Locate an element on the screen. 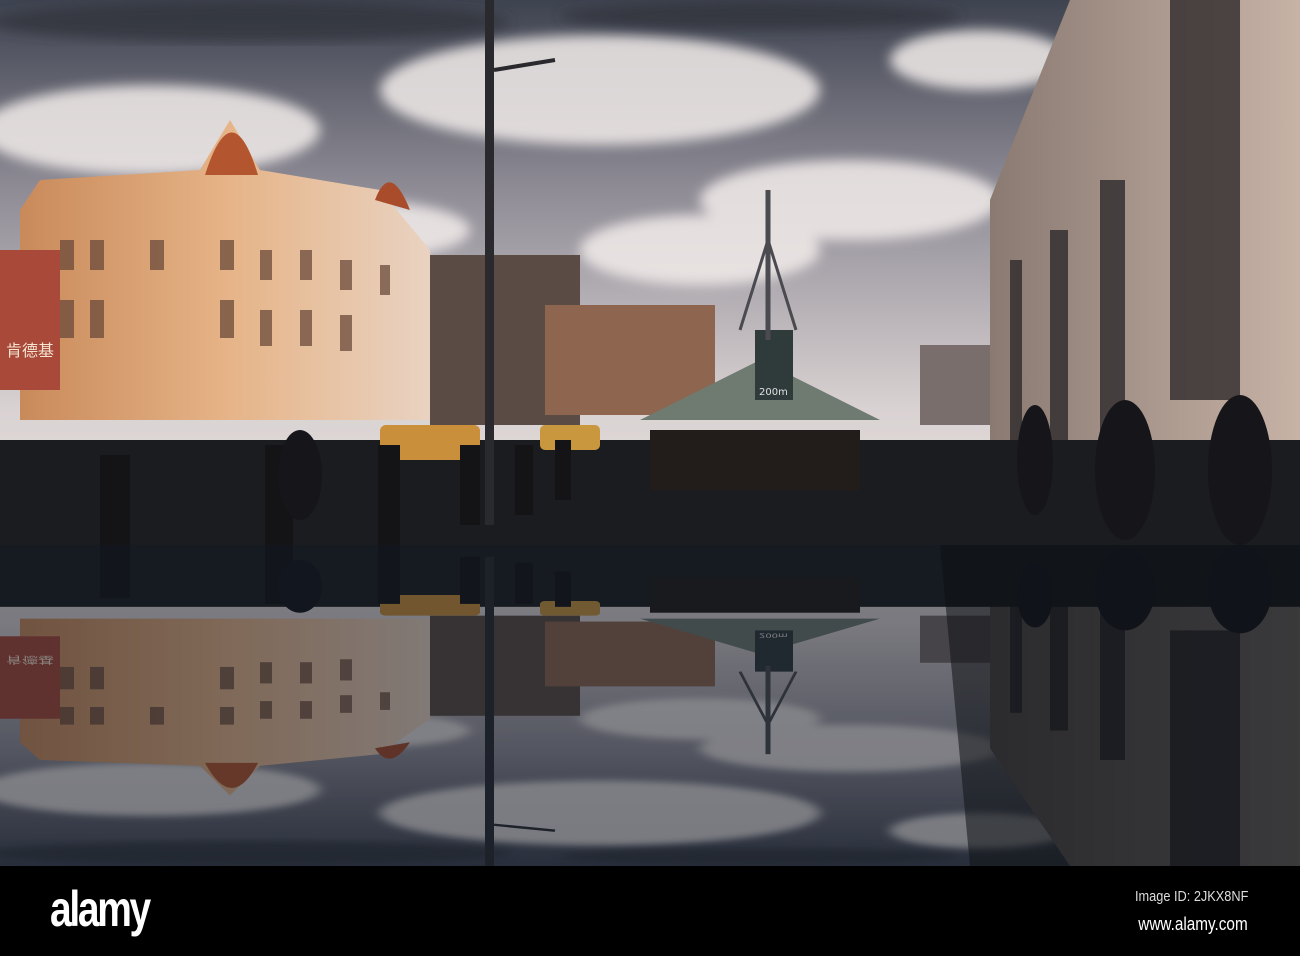  distance-sign: 200m is located at coordinates (773, 392).